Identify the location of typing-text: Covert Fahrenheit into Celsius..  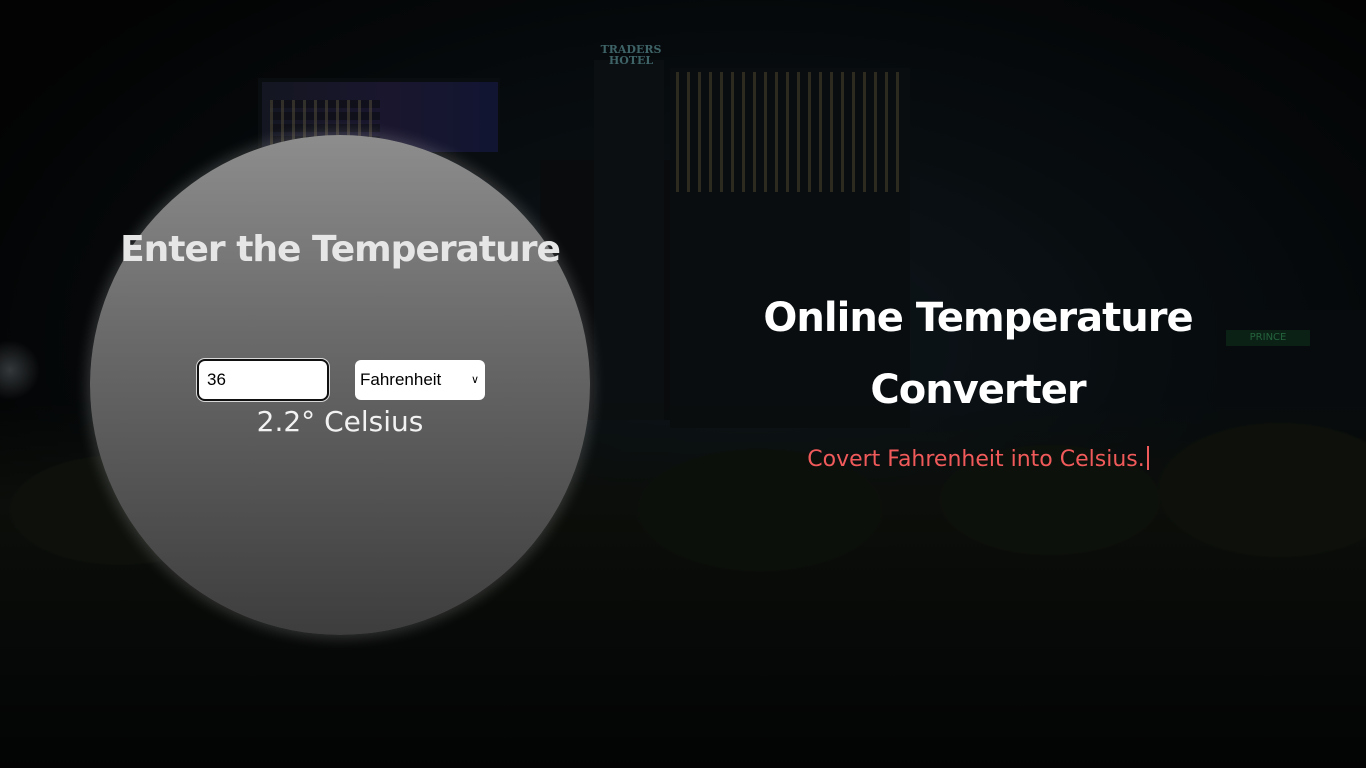
(976, 459).